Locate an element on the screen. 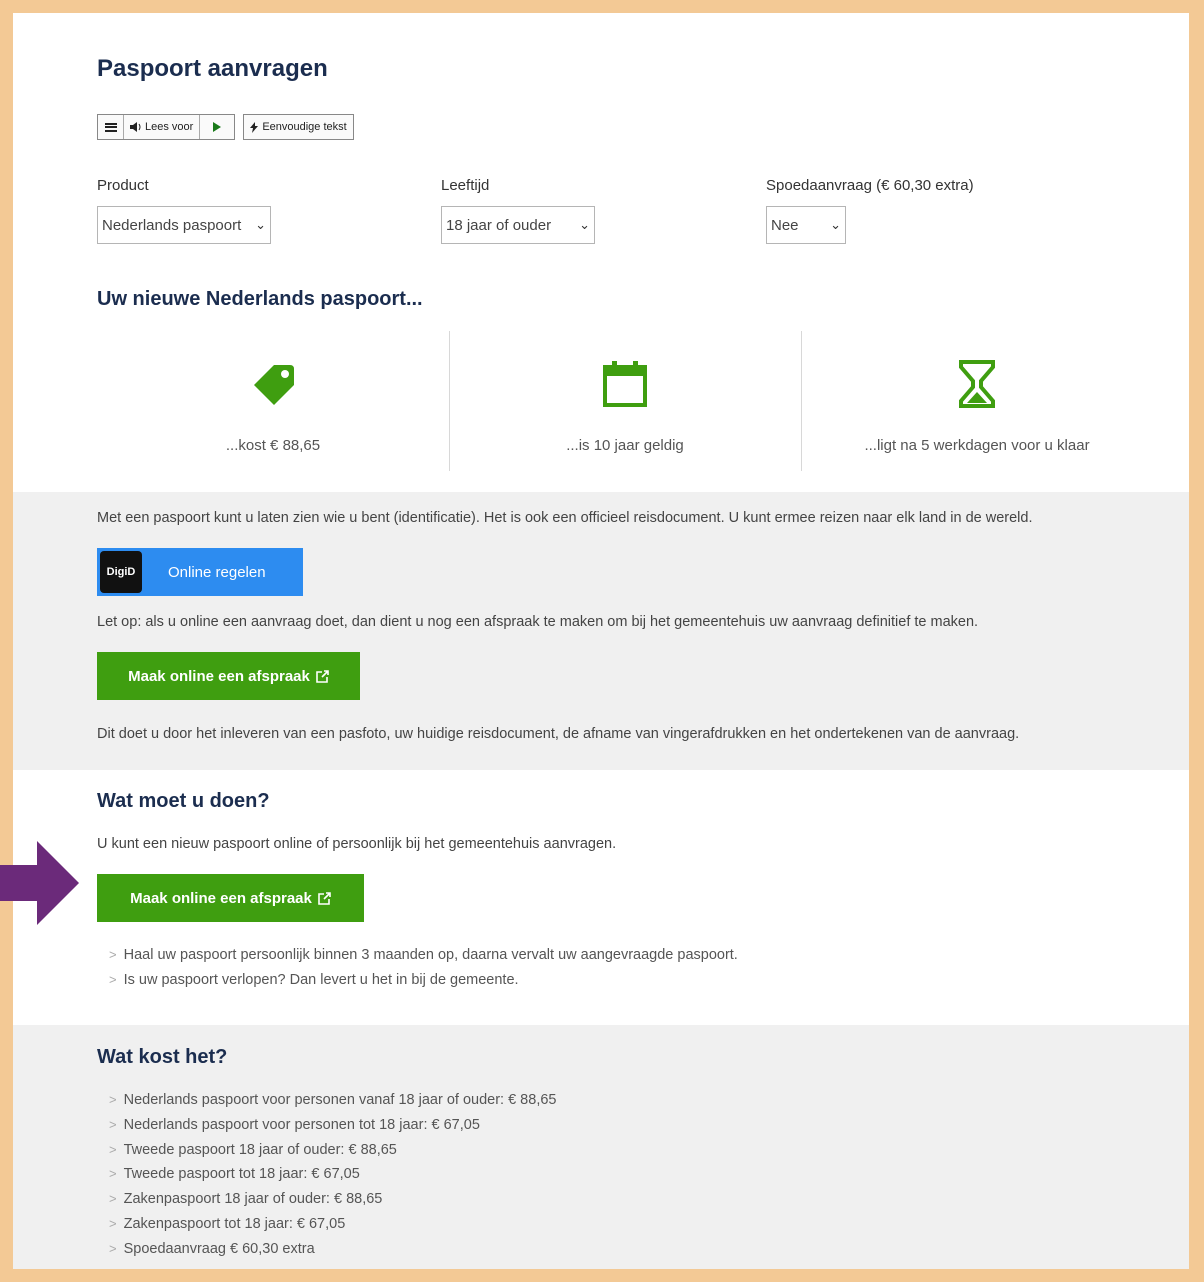 The image size is (1204, 1282). hourglass-icon is located at coordinates (977, 384).